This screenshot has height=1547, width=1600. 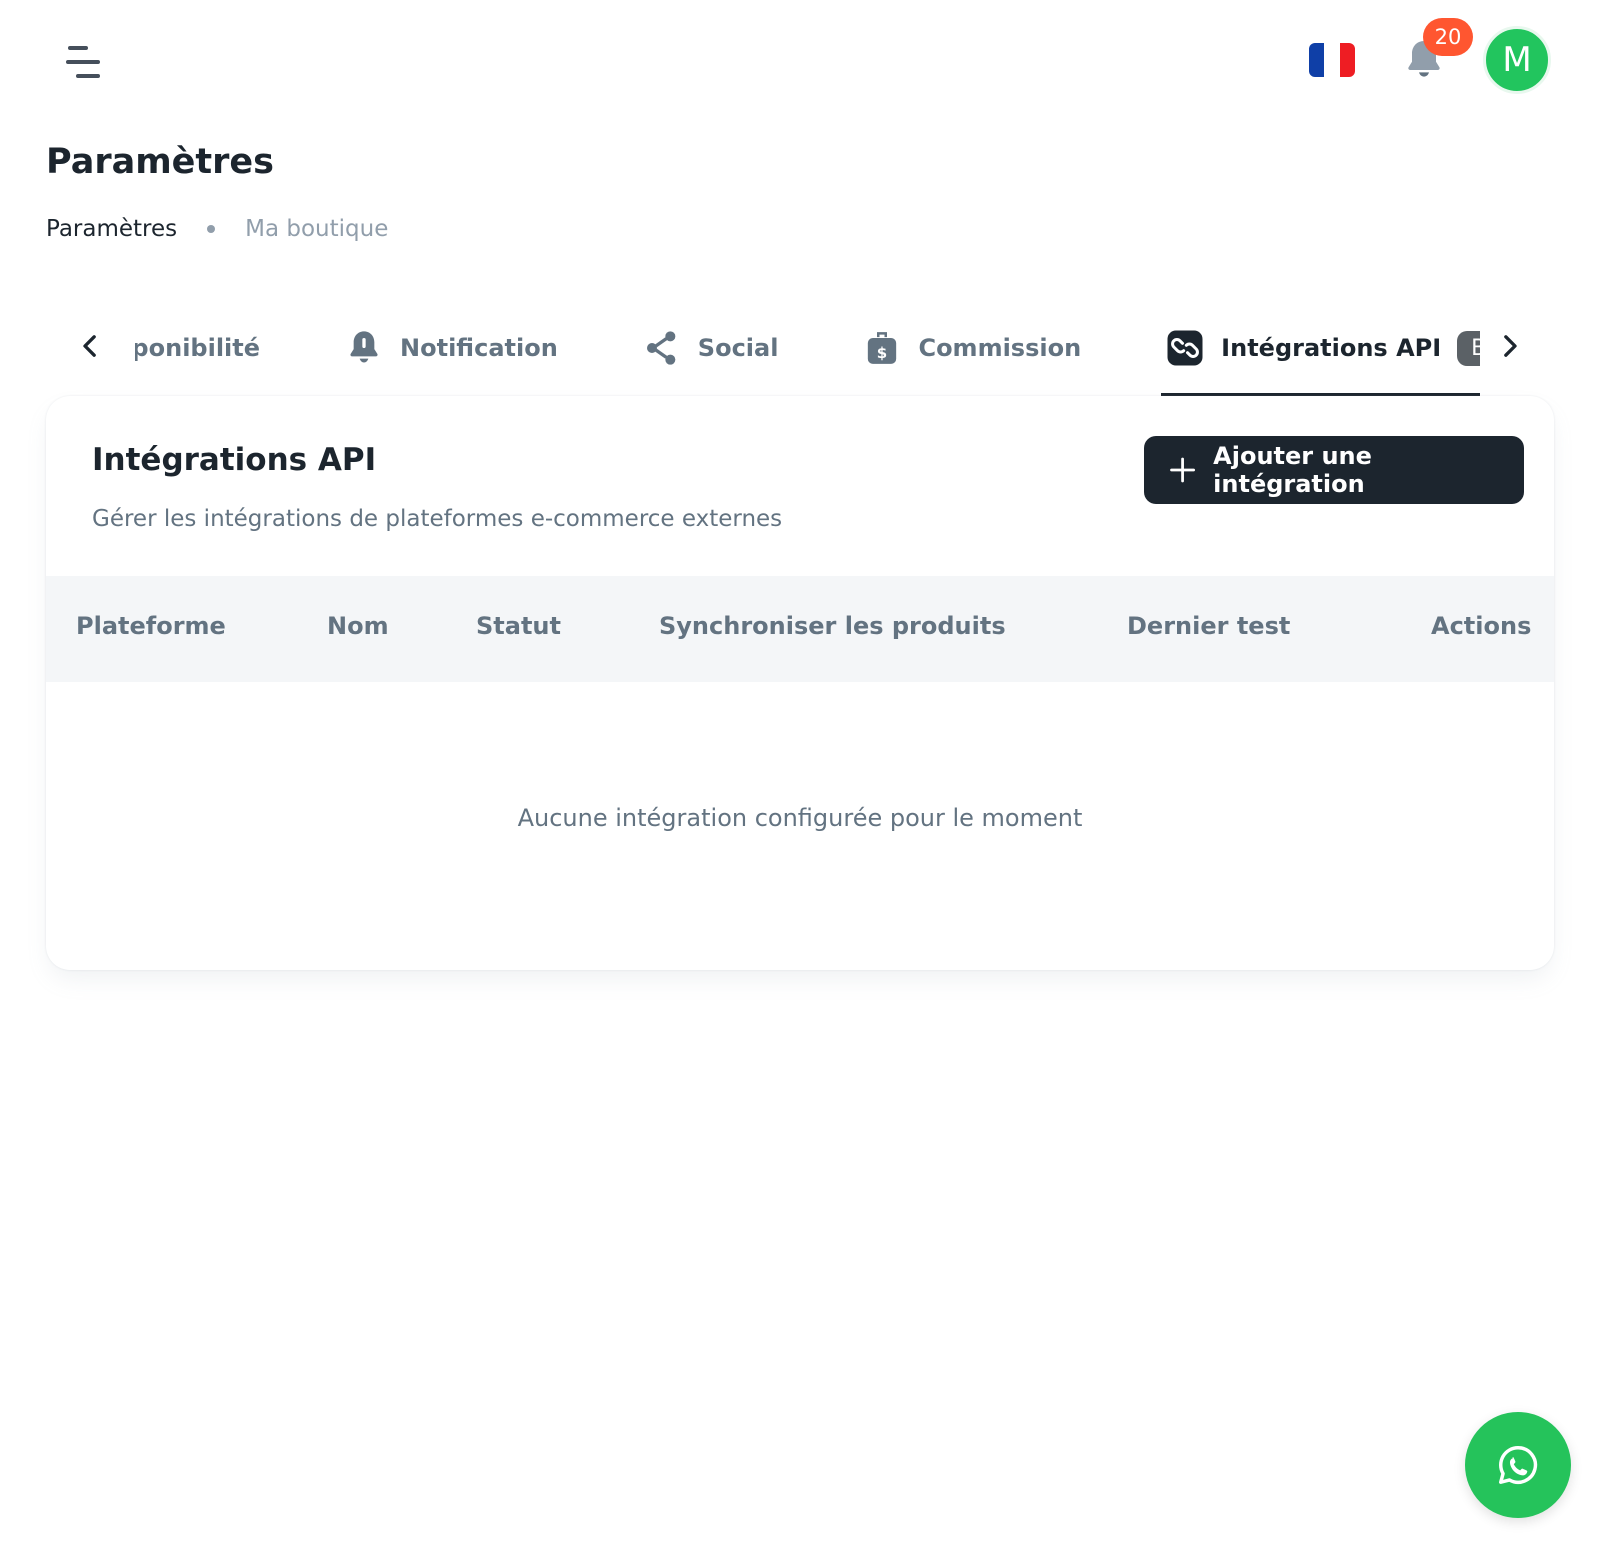 I want to click on tabs-viewport: Disponibilité Notification, so click(x=807, y=354).